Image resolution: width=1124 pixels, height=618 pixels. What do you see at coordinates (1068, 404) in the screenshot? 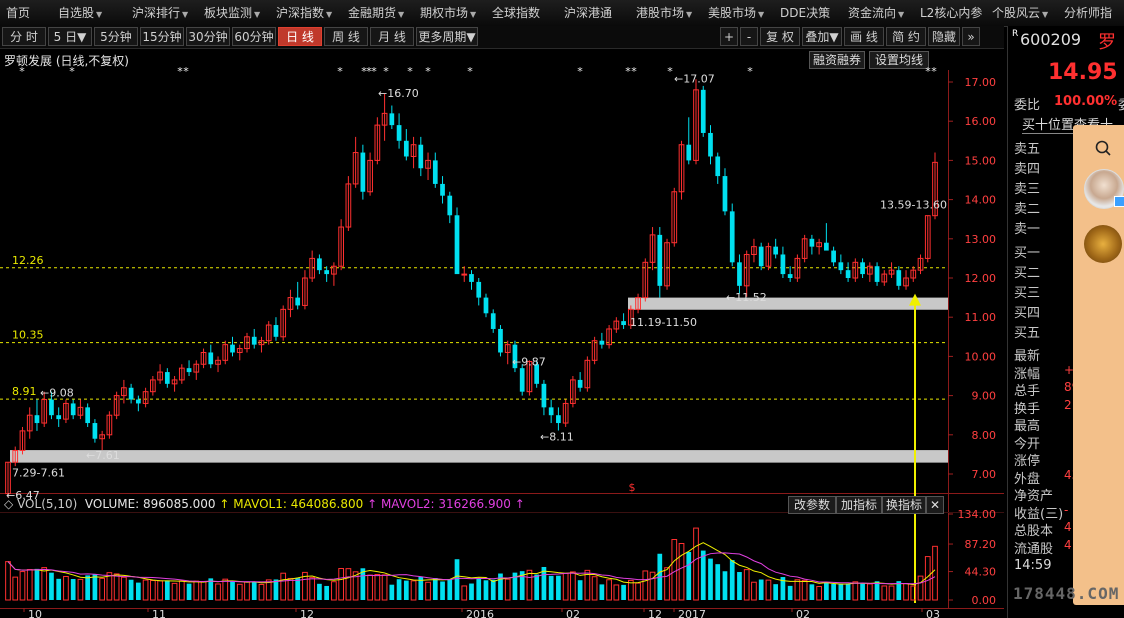
I see `stat-value: 2` at bounding box center [1068, 404].